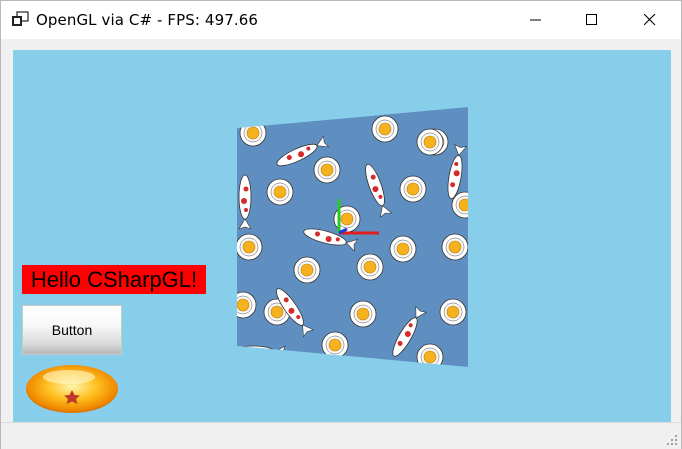  Describe the element at coordinates (341, 20) in the screenshot. I see `title-bar: OpenGL via C# - FPS: 497.66` at that location.